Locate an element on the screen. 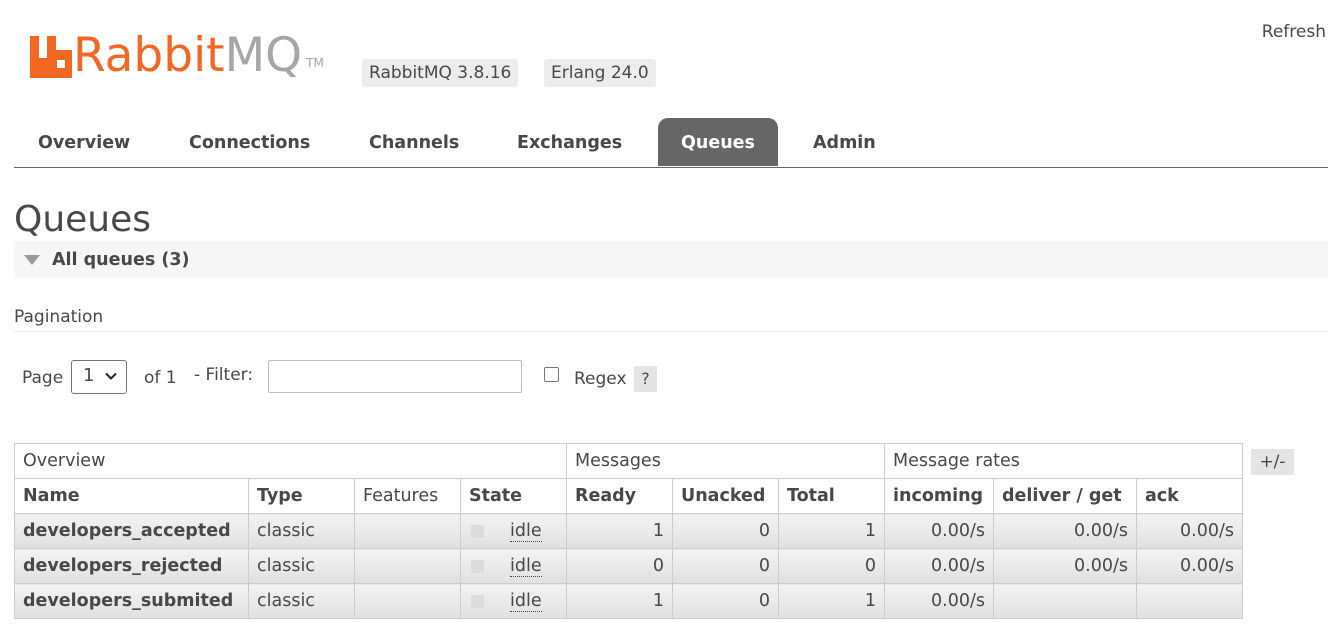 Image resolution: width=1328 pixels, height=643 pixels. page-count-label: of 1 is located at coordinates (160, 378).